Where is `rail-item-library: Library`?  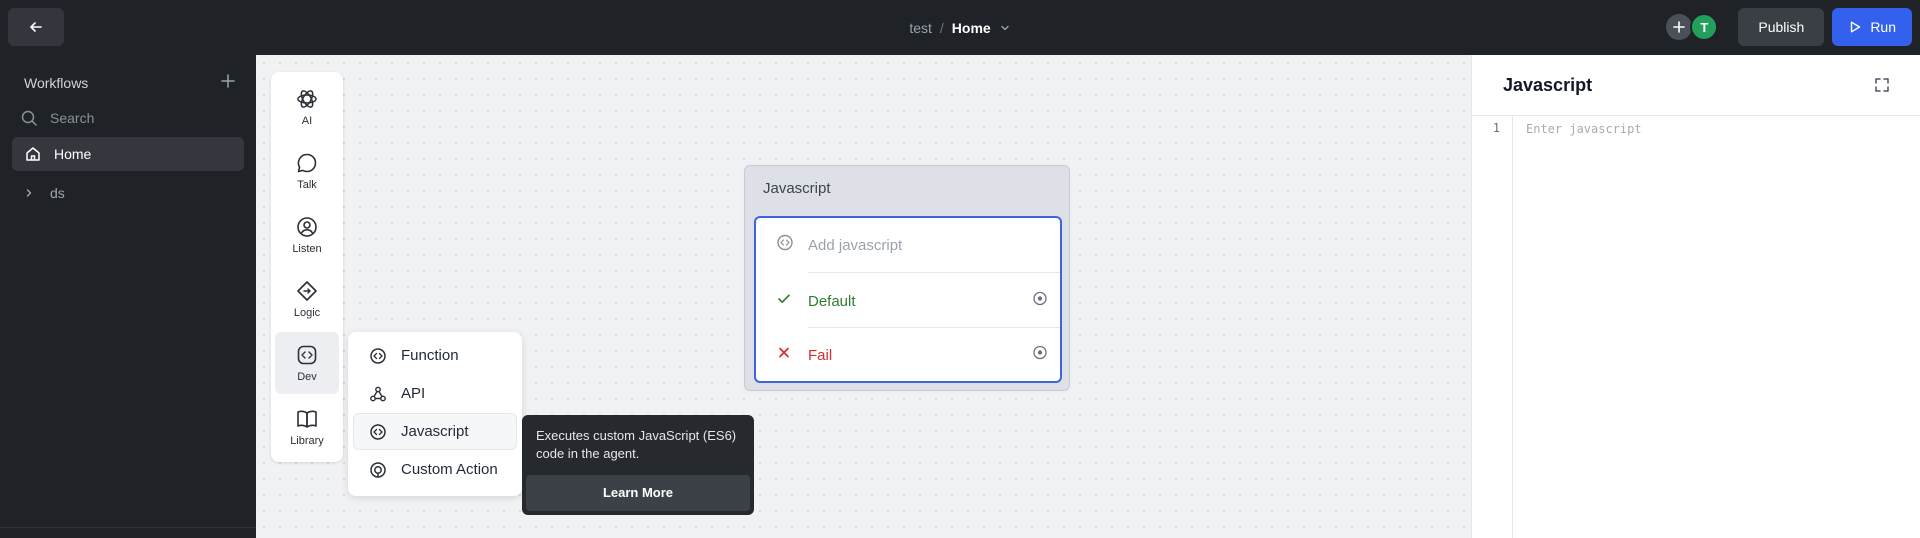
rail-item-library: Library is located at coordinates (307, 427).